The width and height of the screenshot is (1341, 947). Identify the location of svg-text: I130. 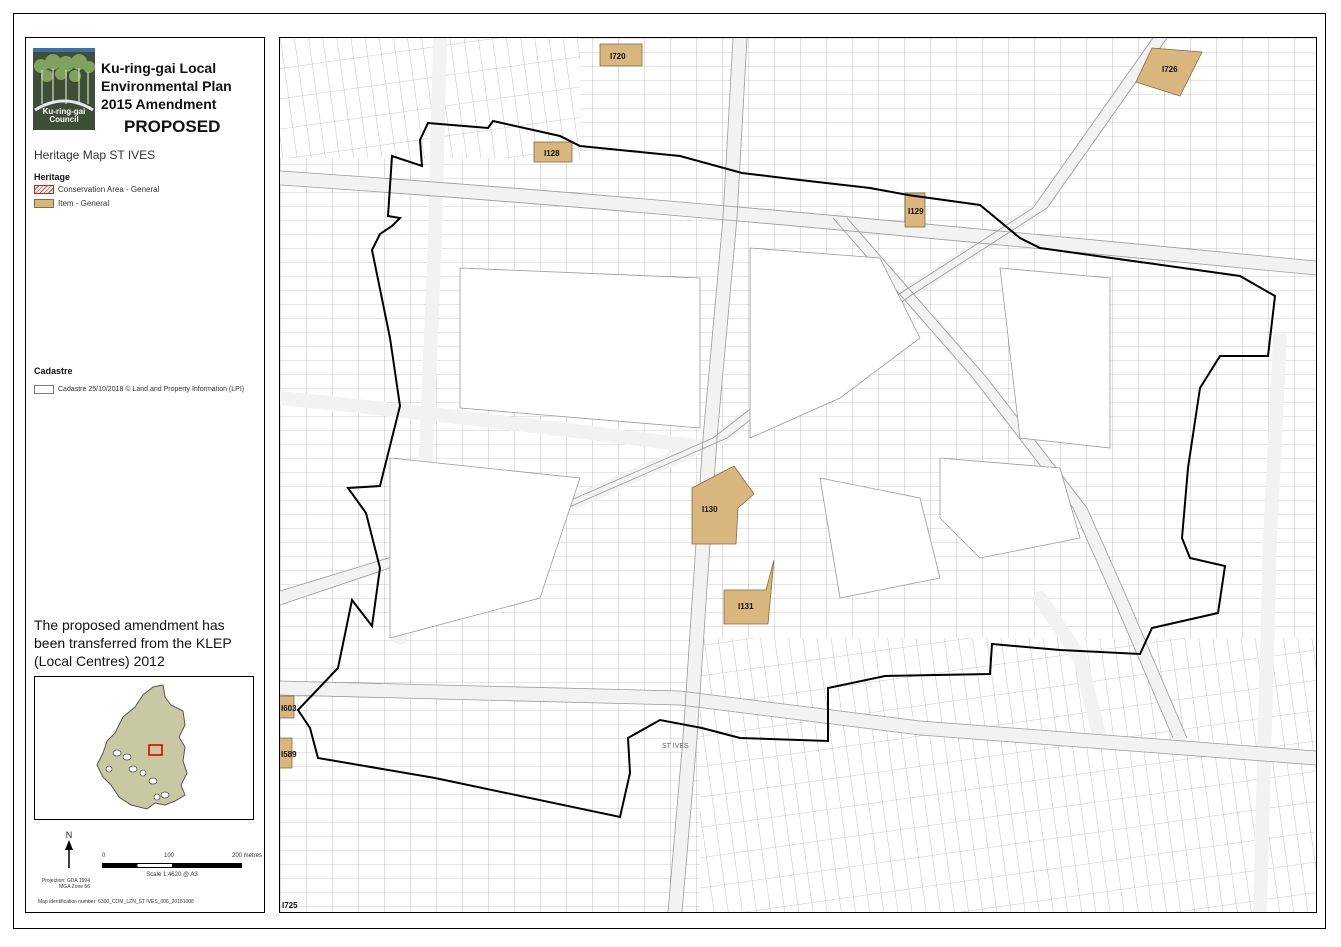
(710, 509).